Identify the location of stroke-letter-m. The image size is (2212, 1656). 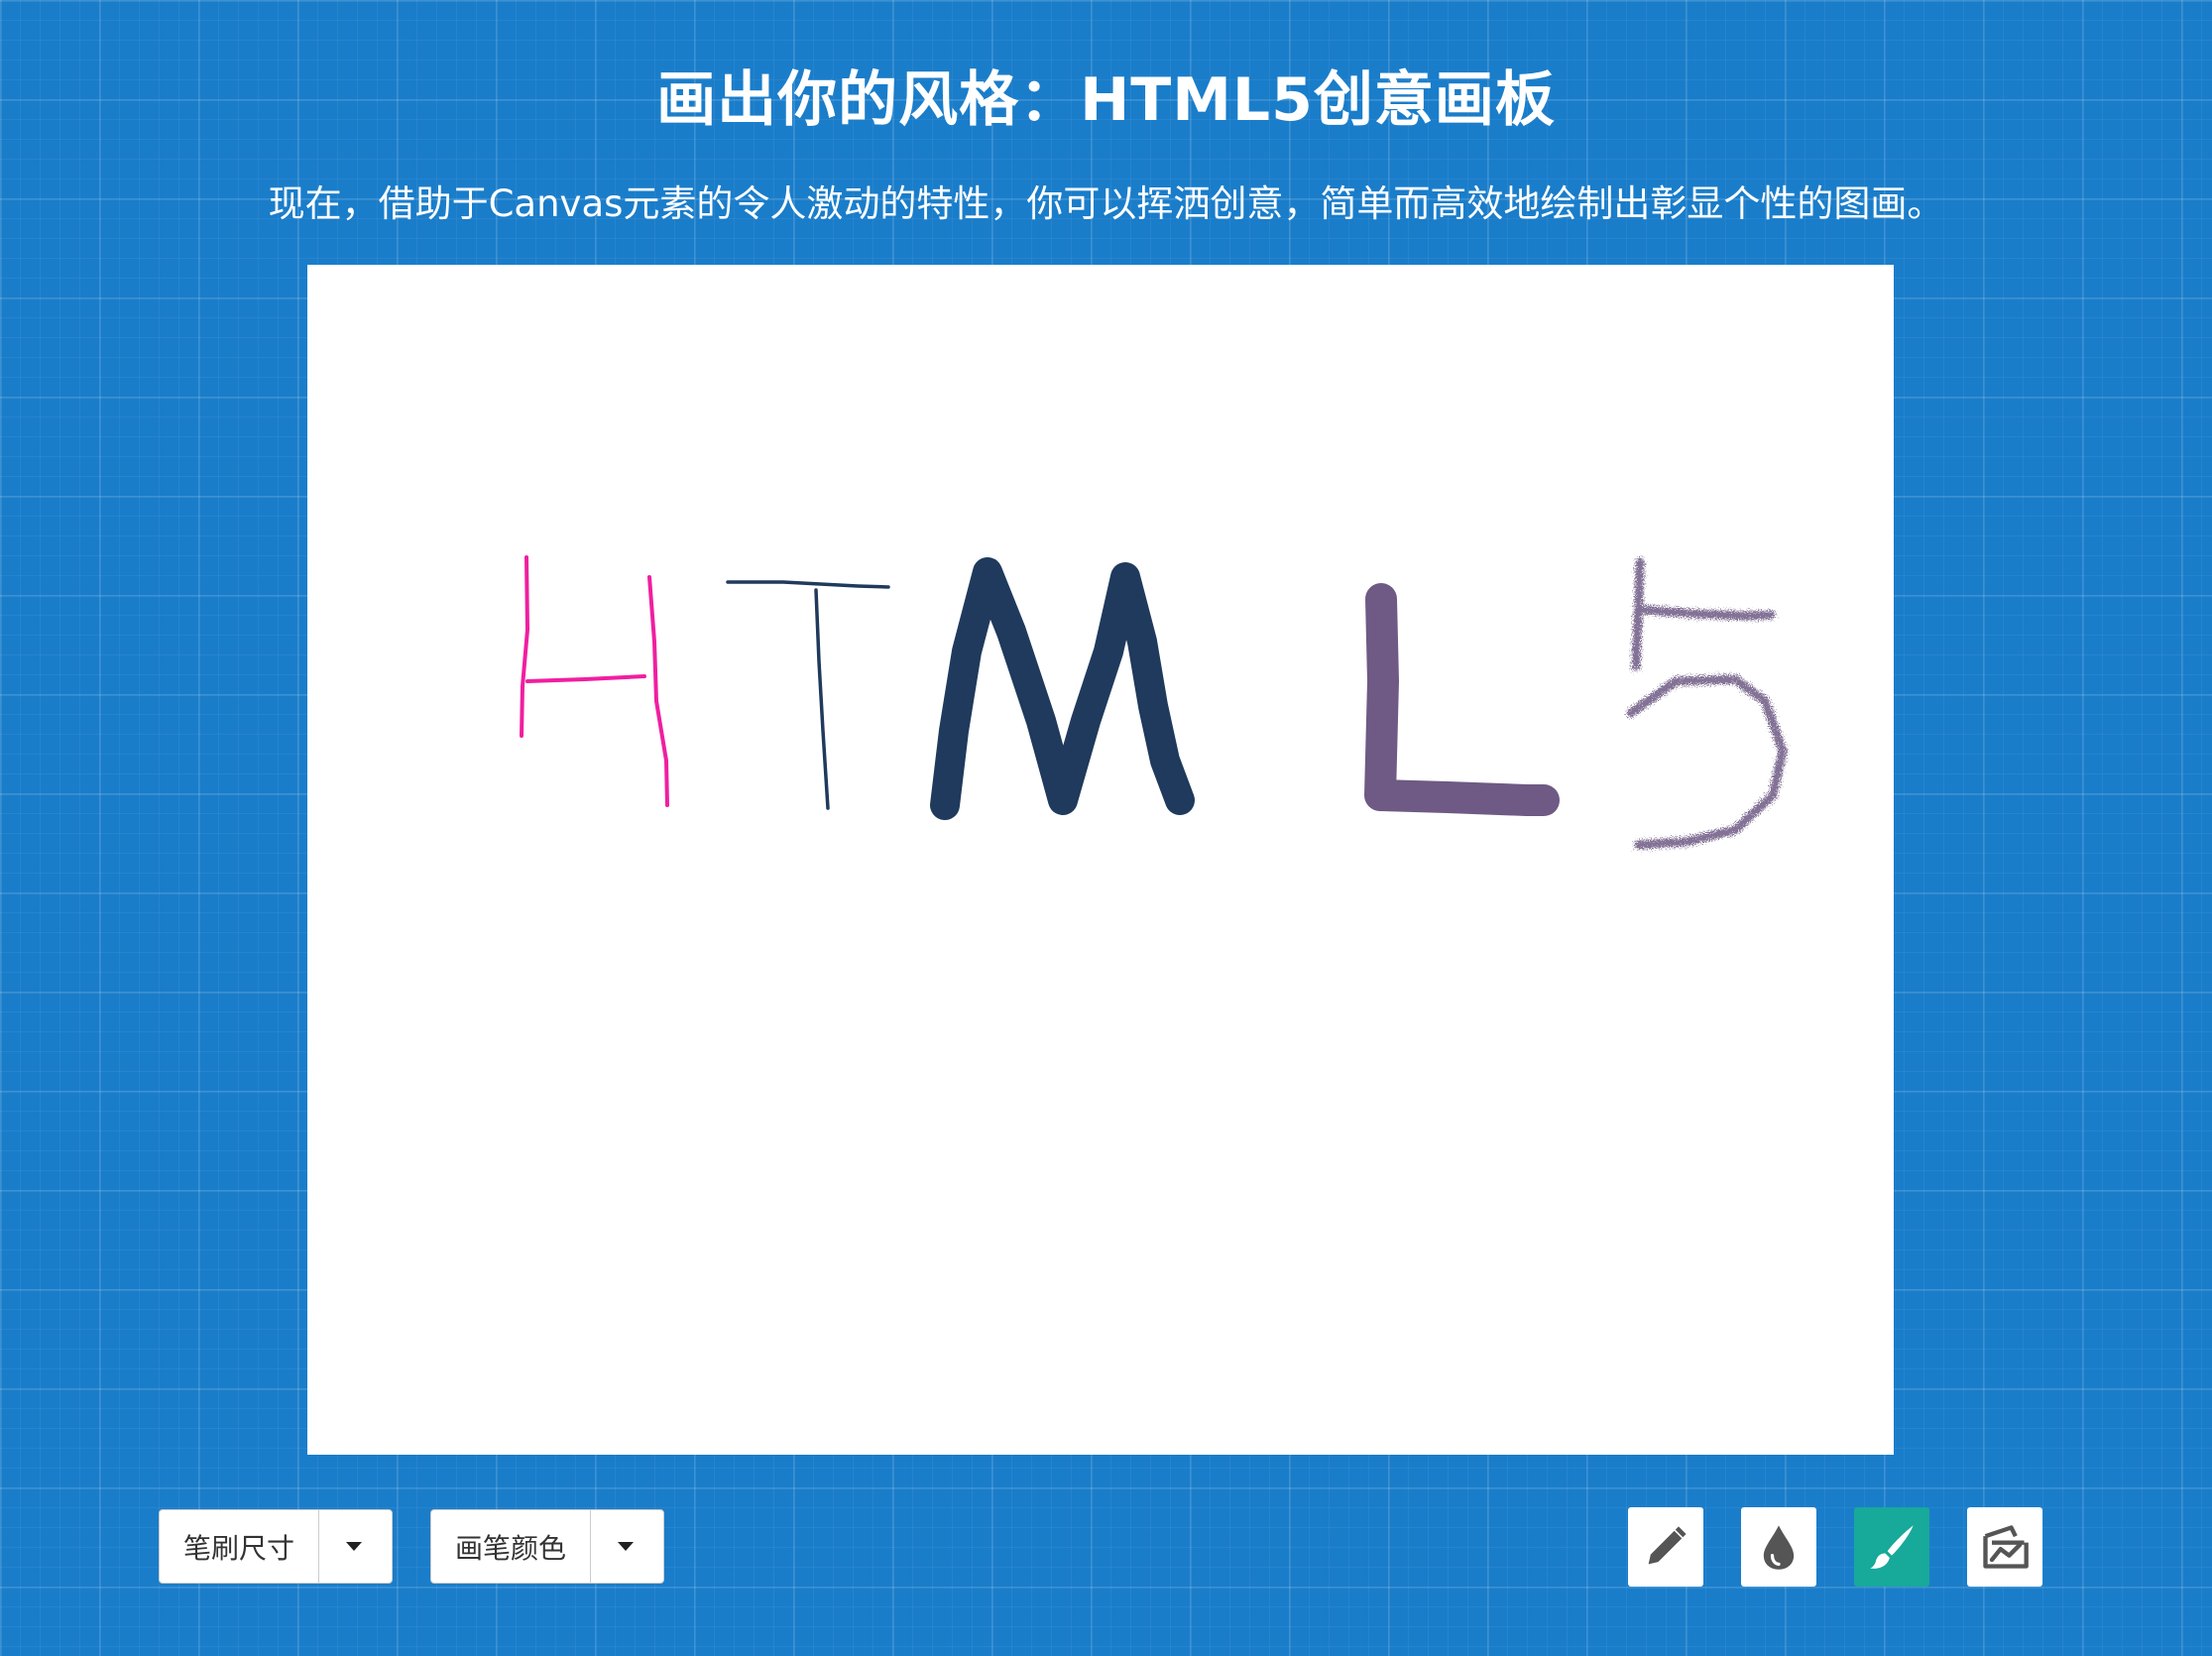
(1062, 689).